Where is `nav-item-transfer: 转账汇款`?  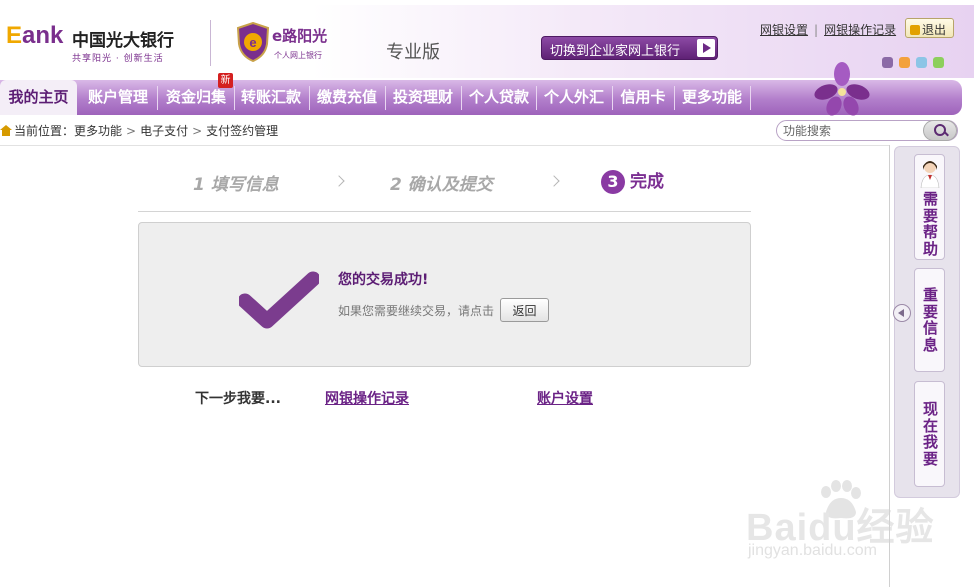
nav-item-transfer: 转账汇款 is located at coordinates (271, 97).